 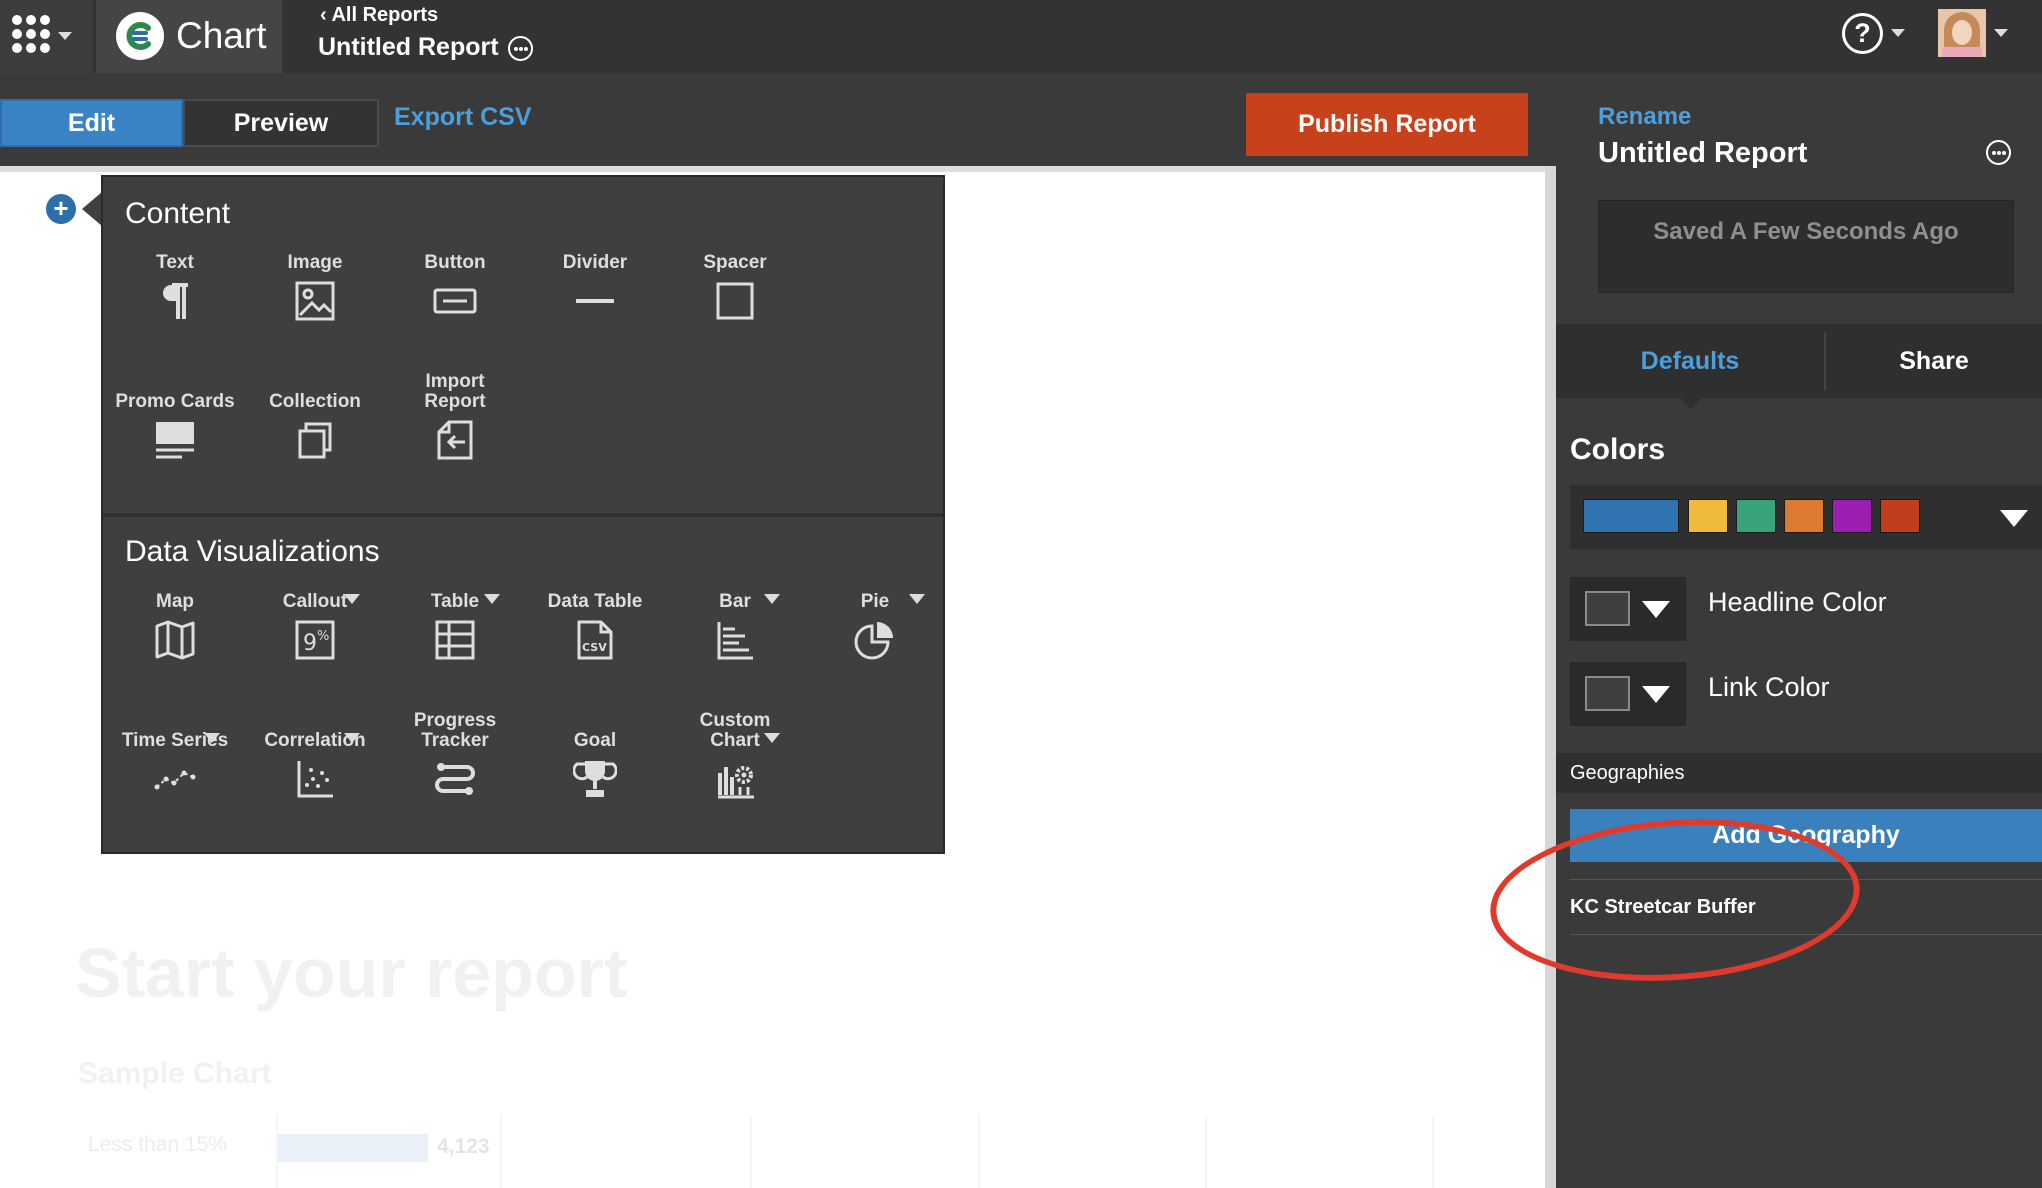 What do you see at coordinates (252, 551) in the screenshot?
I see `data-visualizations-heading: Data Visualizations` at bounding box center [252, 551].